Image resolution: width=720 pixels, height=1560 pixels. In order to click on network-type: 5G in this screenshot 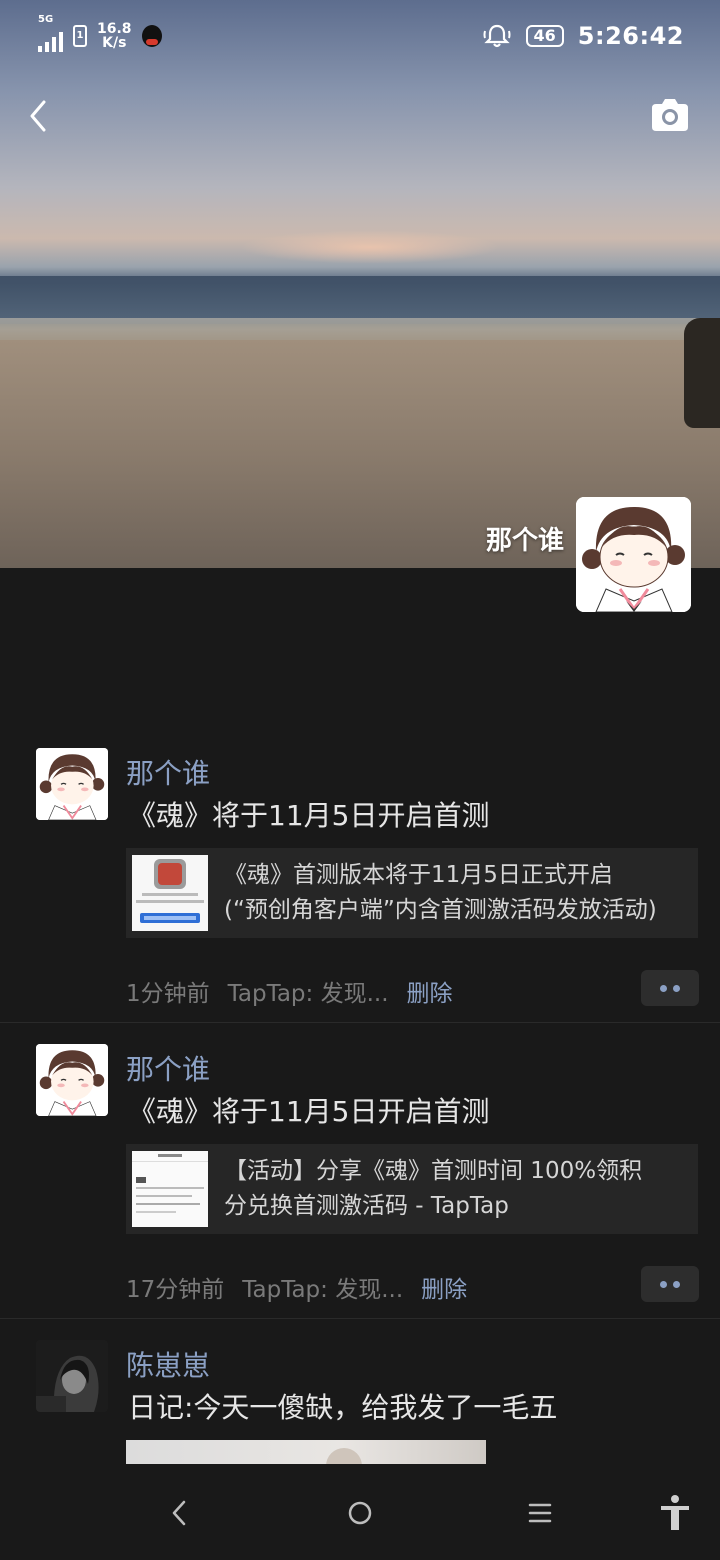, I will do `click(46, 19)`.